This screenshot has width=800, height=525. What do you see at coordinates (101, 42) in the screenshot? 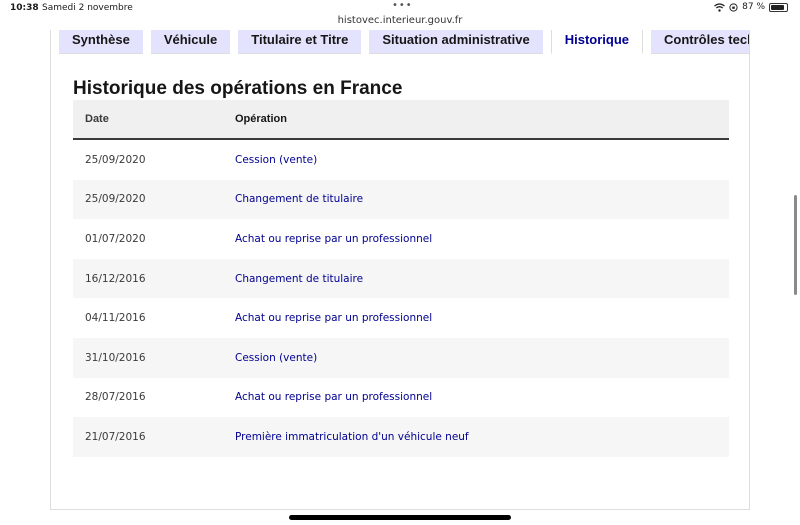
I see `tab-synthèse: Synthèse` at bounding box center [101, 42].